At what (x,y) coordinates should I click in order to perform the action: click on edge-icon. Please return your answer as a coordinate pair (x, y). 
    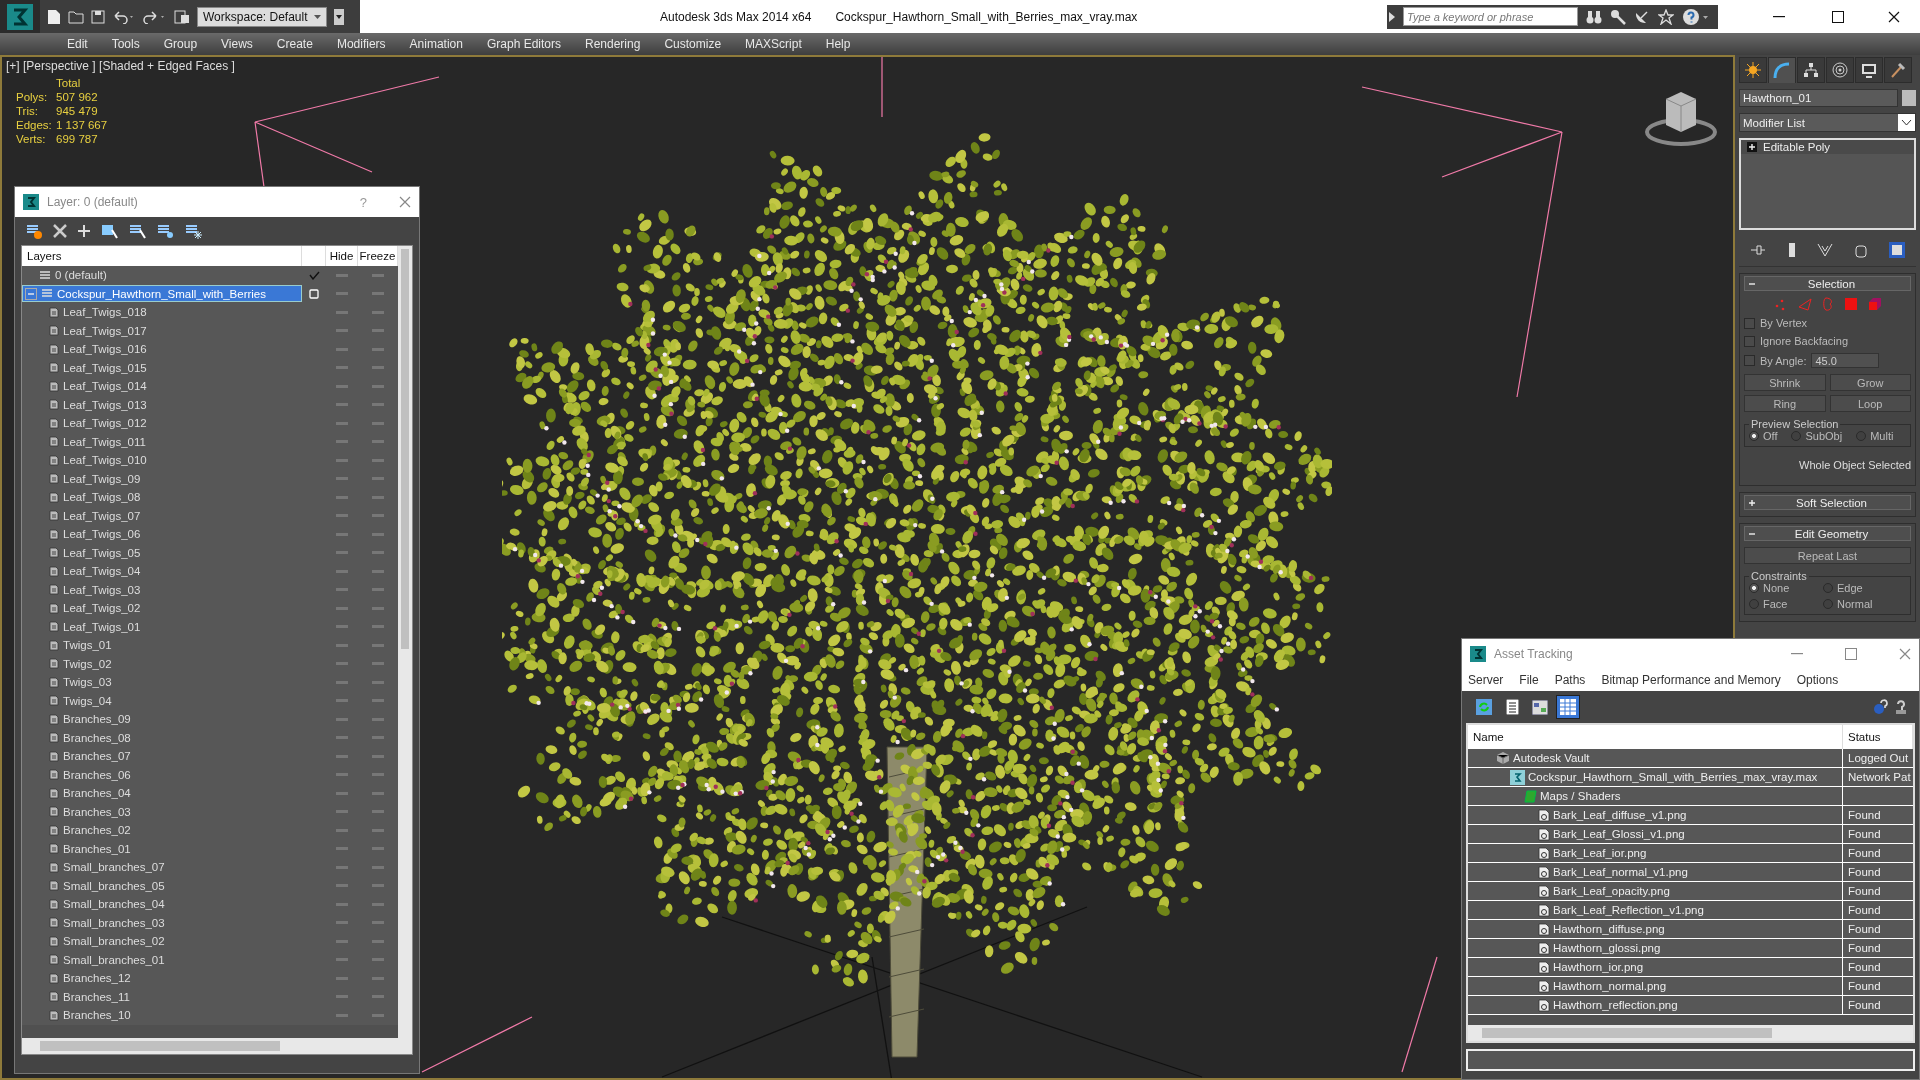
    Looking at the image, I should click on (1804, 304).